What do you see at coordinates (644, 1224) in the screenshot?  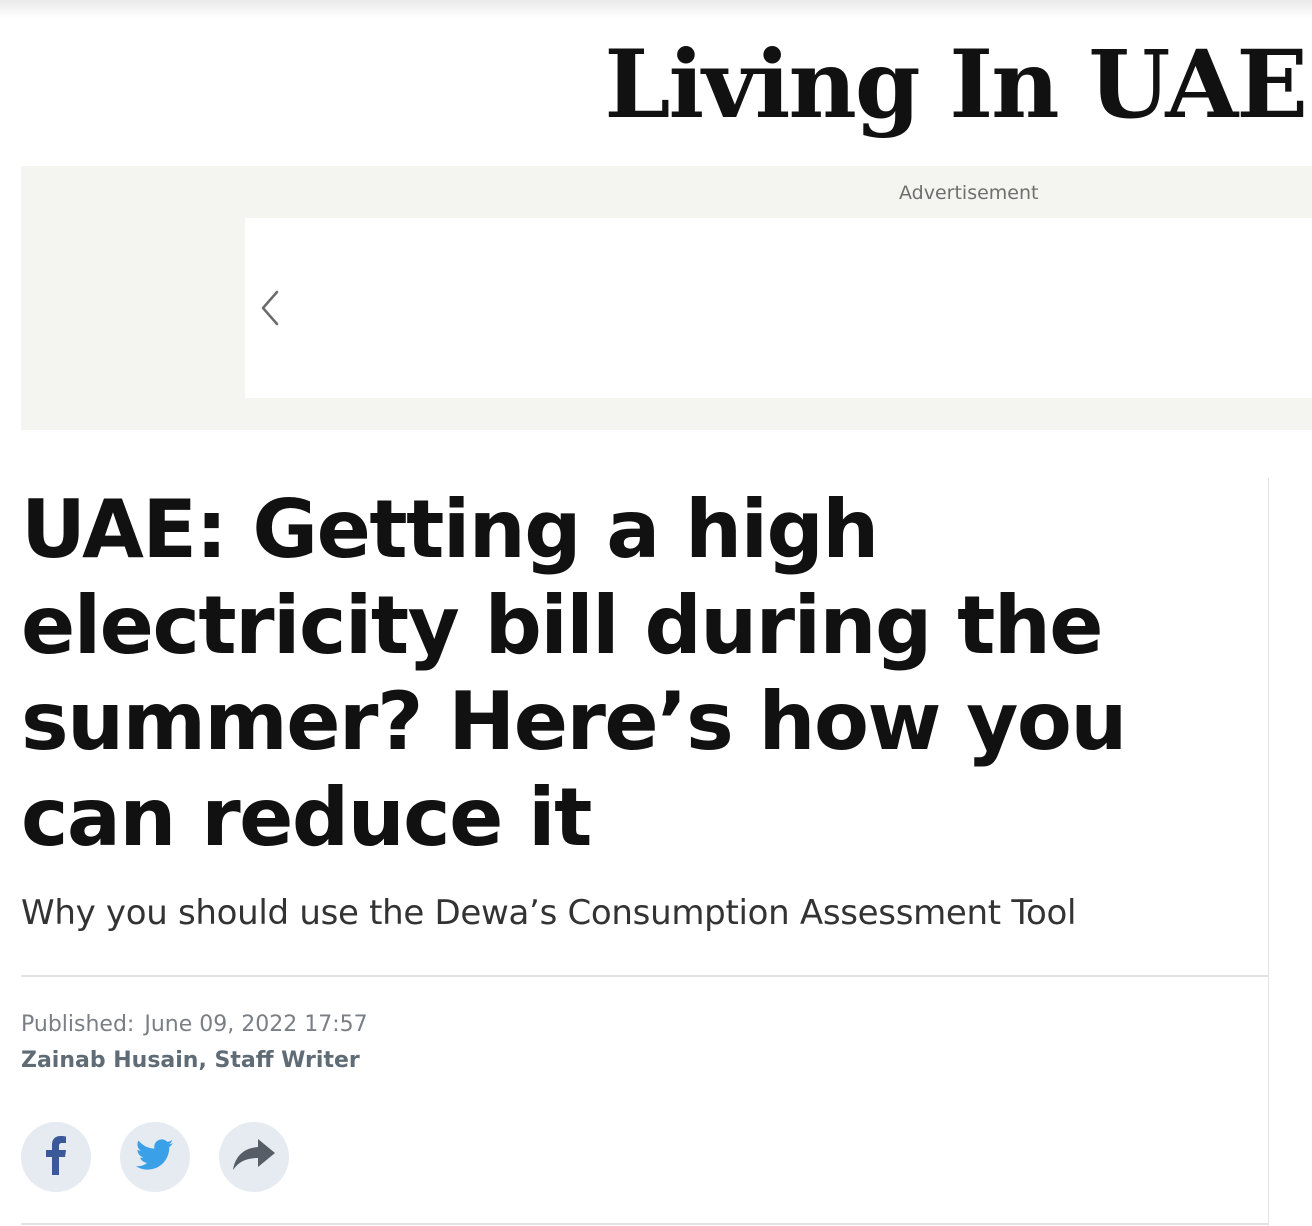 I see `bottom-divider` at bounding box center [644, 1224].